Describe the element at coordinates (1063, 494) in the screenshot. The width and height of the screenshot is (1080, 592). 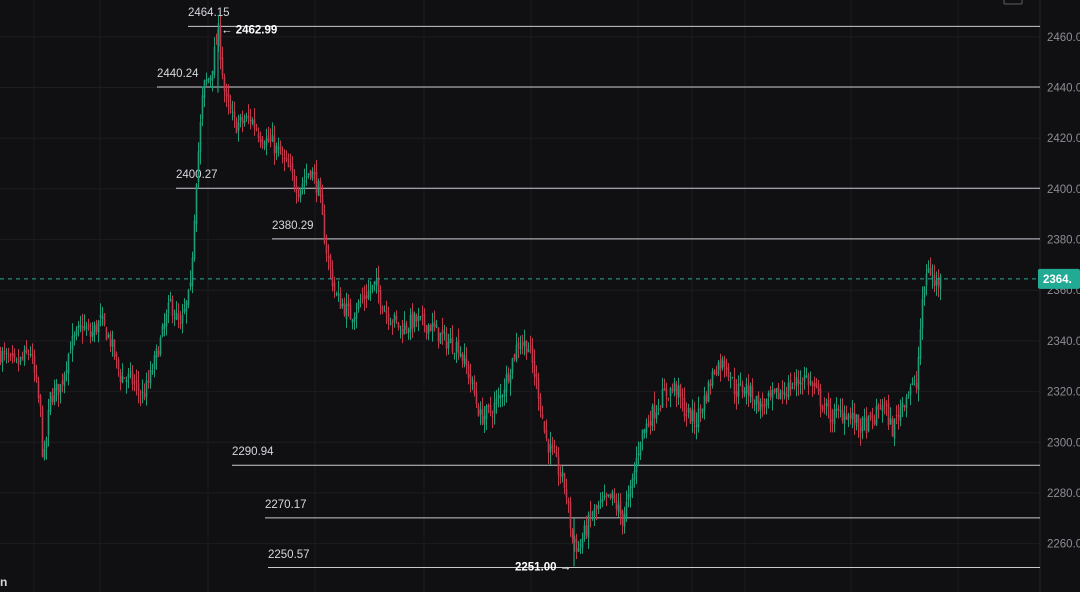
I see `y-tick-label: 2280.00` at that location.